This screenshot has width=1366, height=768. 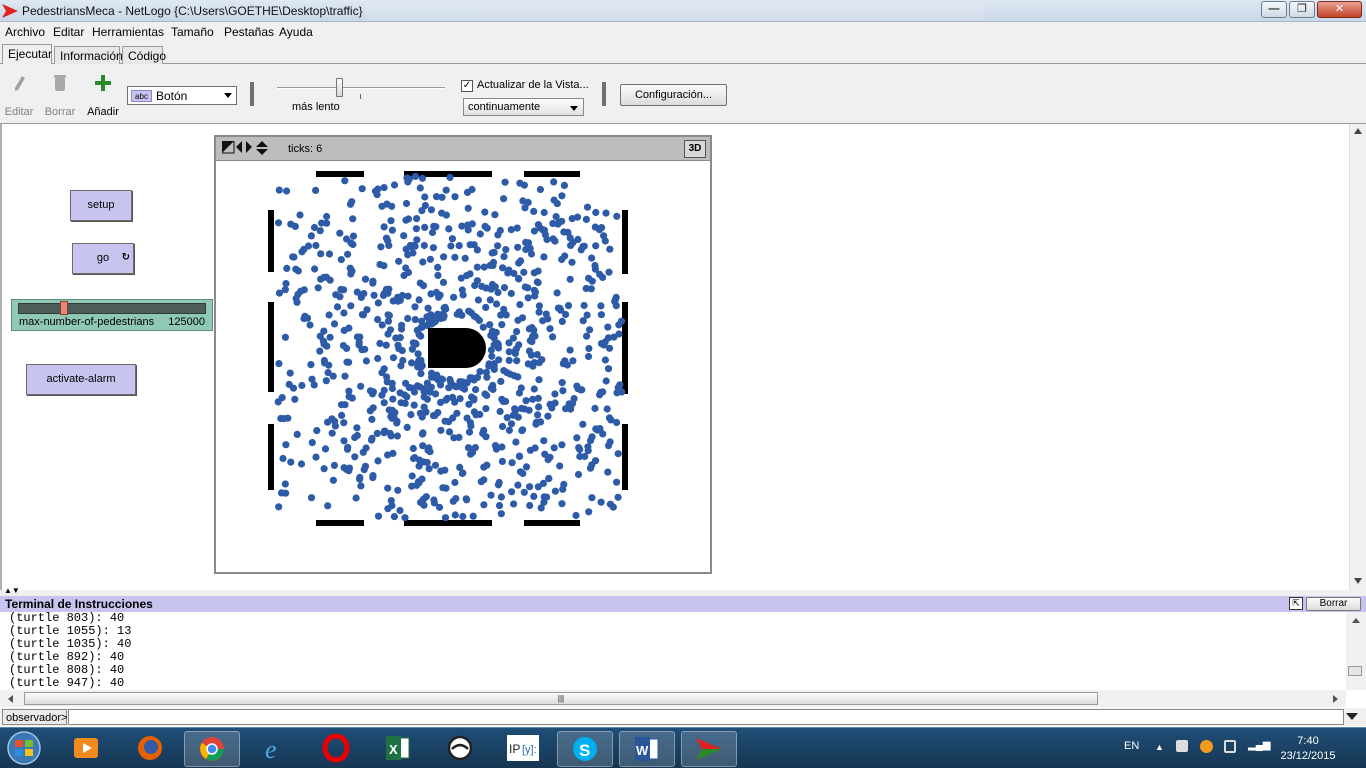 What do you see at coordinates (1159, 747) in the screenshot?
I see `show-hidden-icons-icon: ▲` at bounding box center [1159, 747].